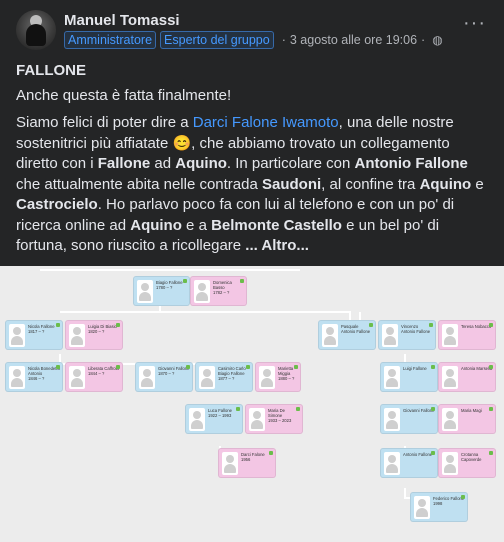 This screenshot has width=504, height=542. What do you see at coordinates (353, 40) in the screenshot?
I see `post-timestamp: 3 agosto alle ore 19:06` at bounding box center [353, 40].